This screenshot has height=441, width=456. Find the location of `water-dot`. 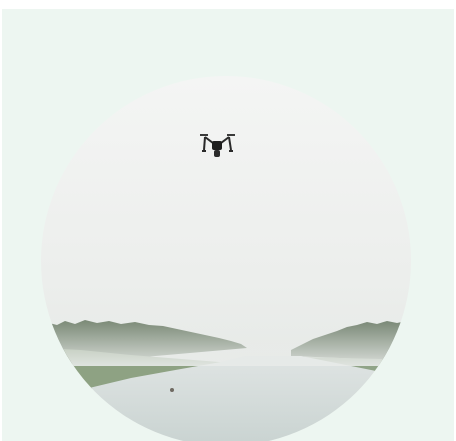

water-dot is located at coordinates (172, 390).